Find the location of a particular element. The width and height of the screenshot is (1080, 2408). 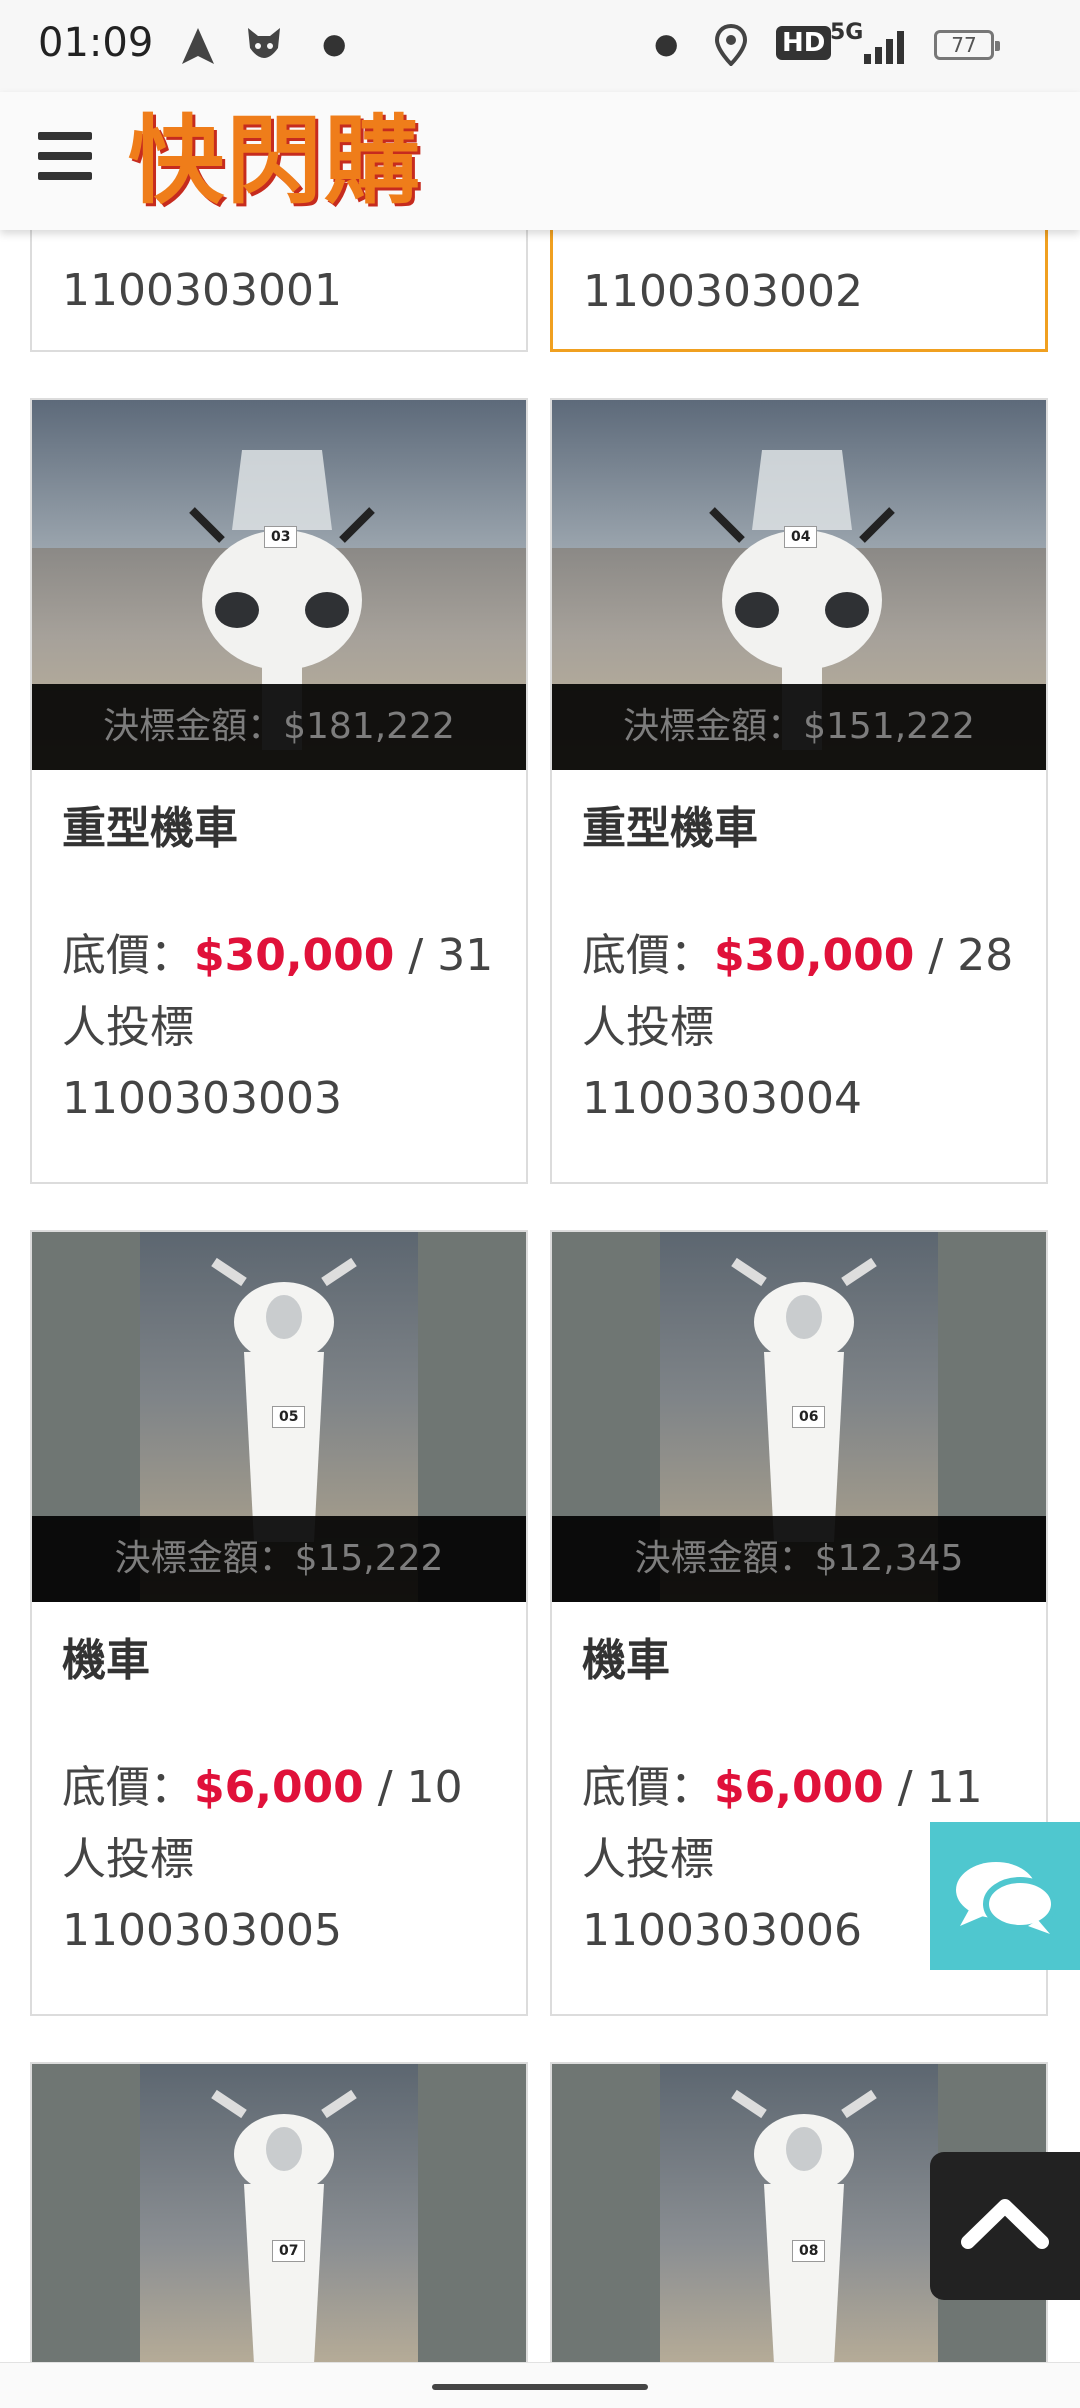

product-photo: 03 決標金額：$181,222 is located at coordinates (279, 585).